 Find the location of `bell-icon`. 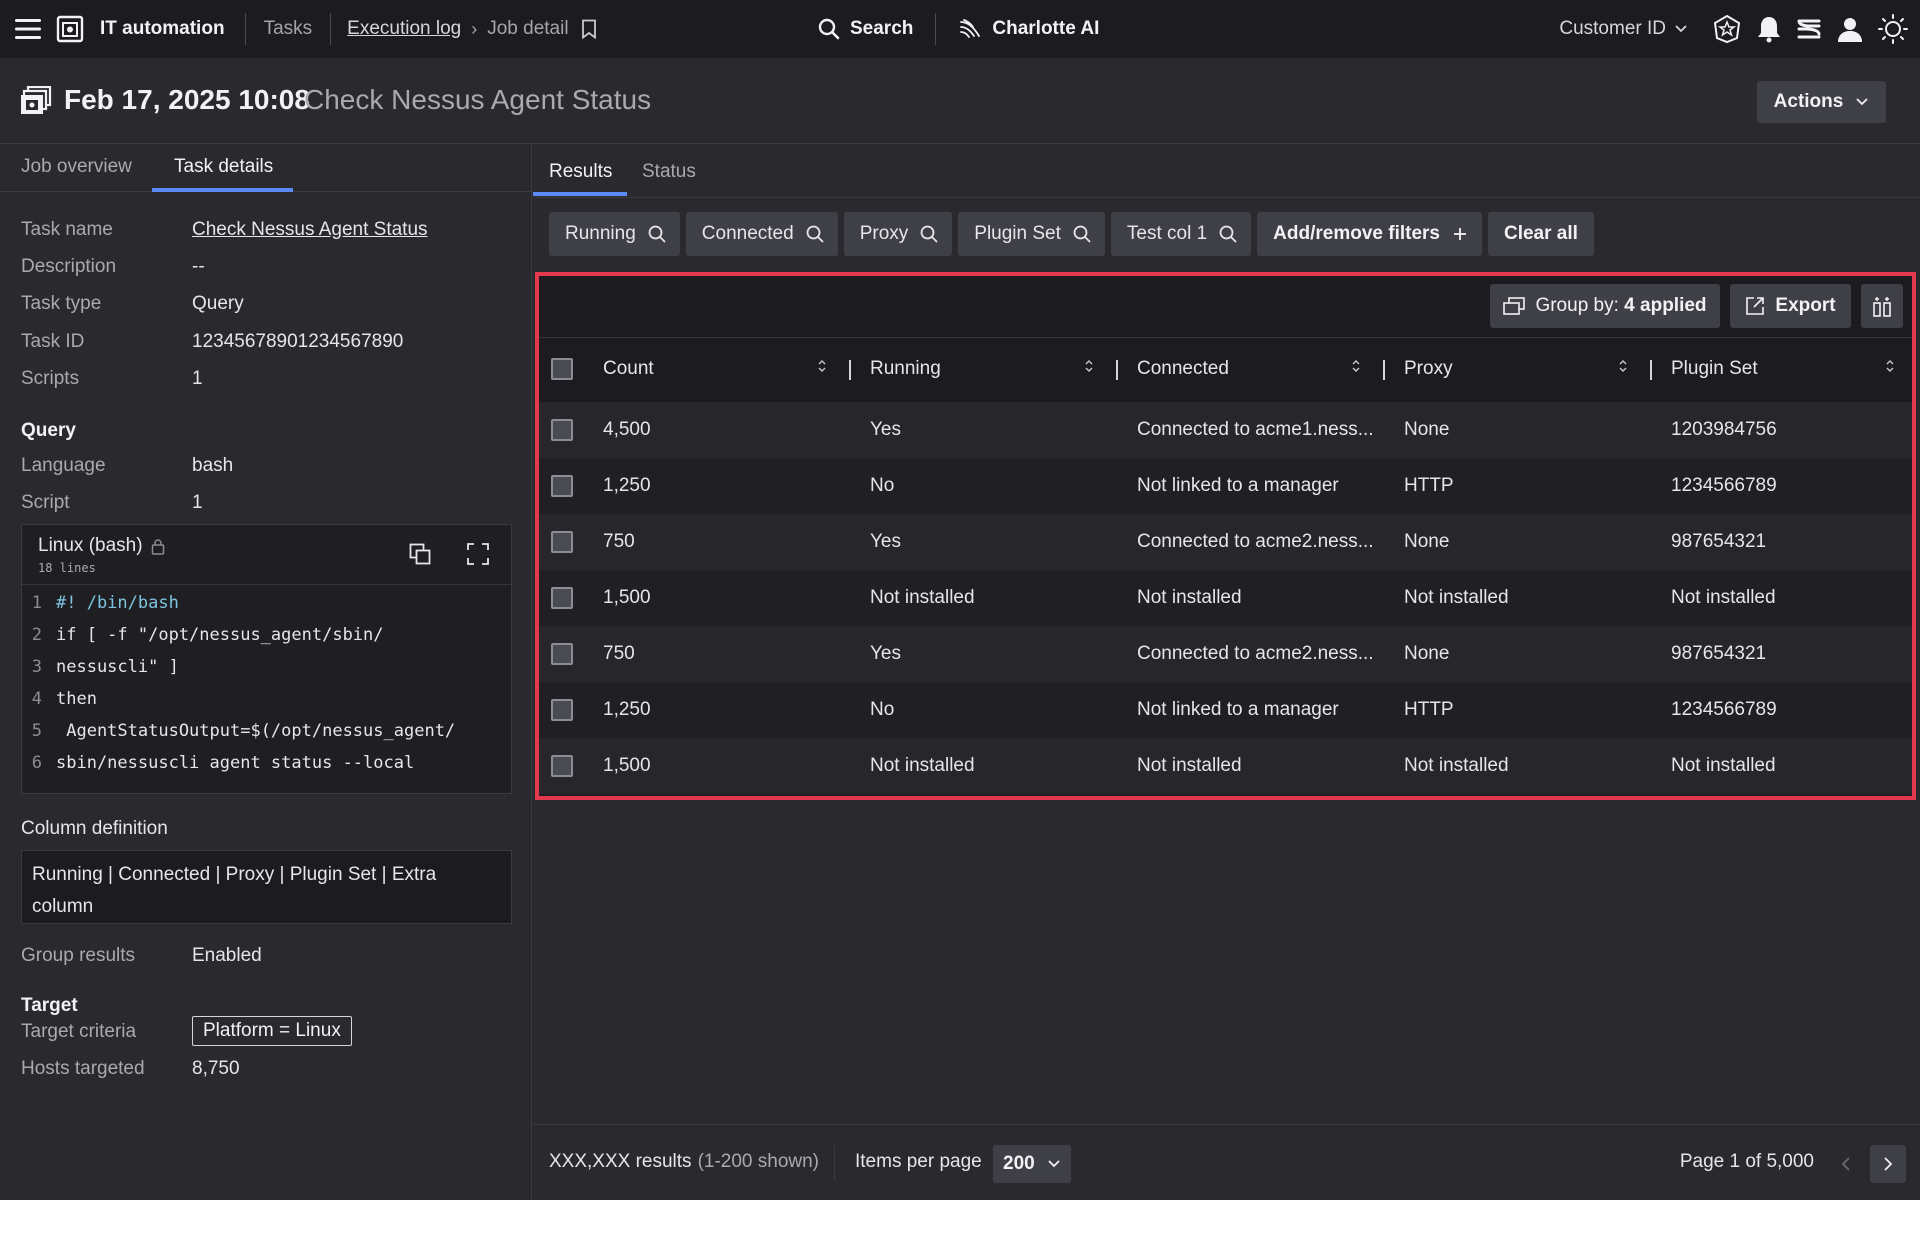

bell-icon is located at coordinates (1769, 29).